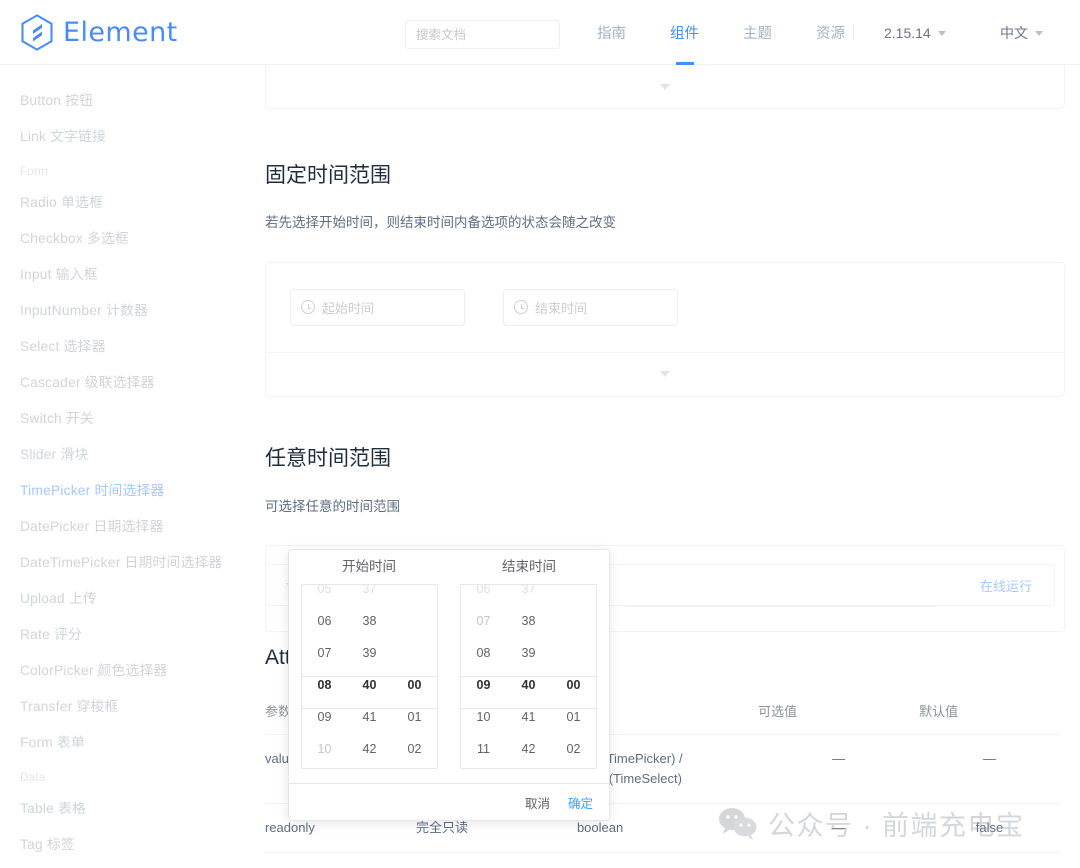  Describe the element at coordinates (125, 99) in the screenshot. I see `sidebar-item-button: Button 按钮` at that location.